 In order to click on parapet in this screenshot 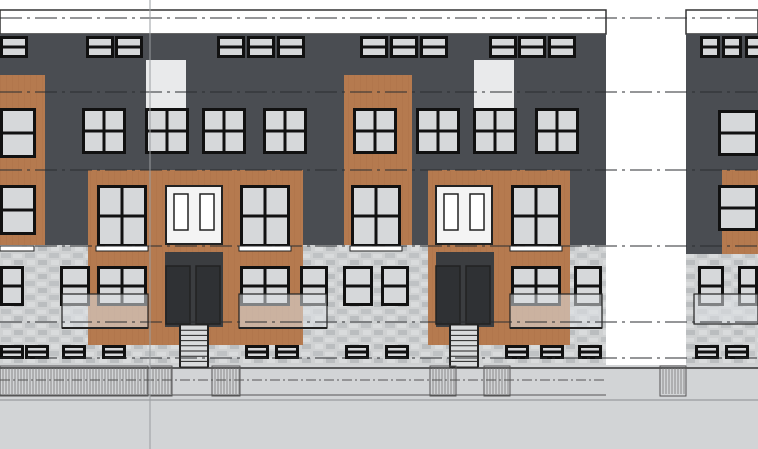, I will do `click(303, 22)`.